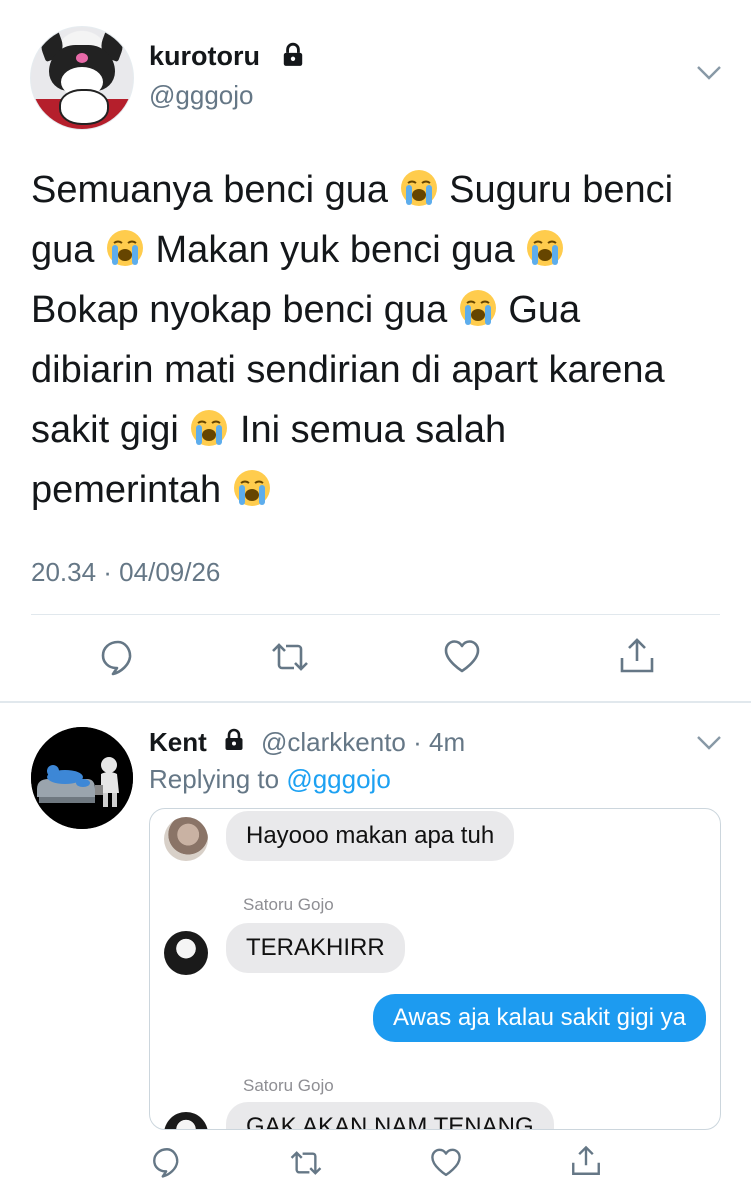  What do you see at coordinates (381, 490) in the screenshot?
I see `tweet-text-line: pemerintah` at bounding box center [381, 490].